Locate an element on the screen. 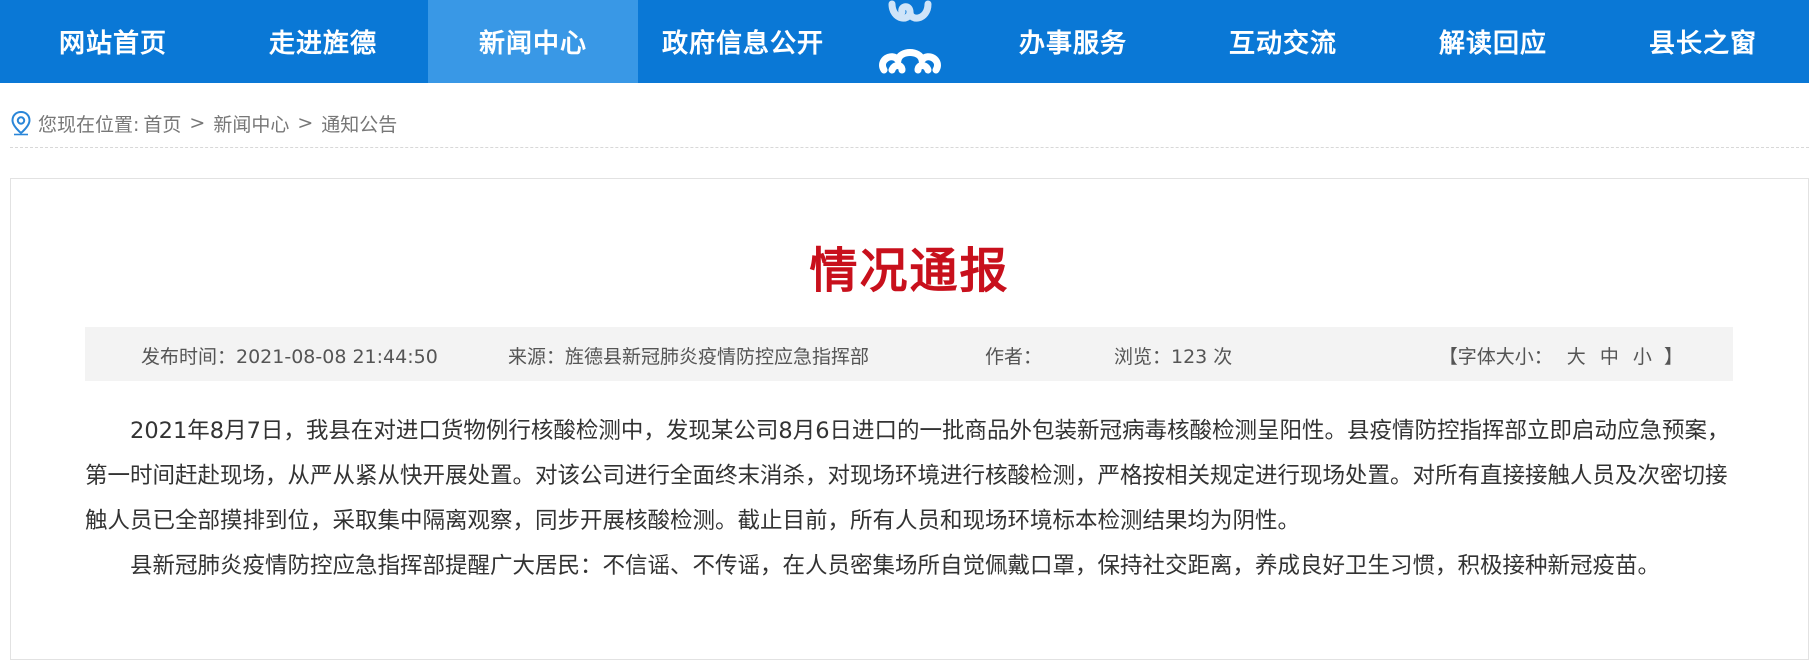  cloud-emblem-icon is located at coordinates (910, 37).